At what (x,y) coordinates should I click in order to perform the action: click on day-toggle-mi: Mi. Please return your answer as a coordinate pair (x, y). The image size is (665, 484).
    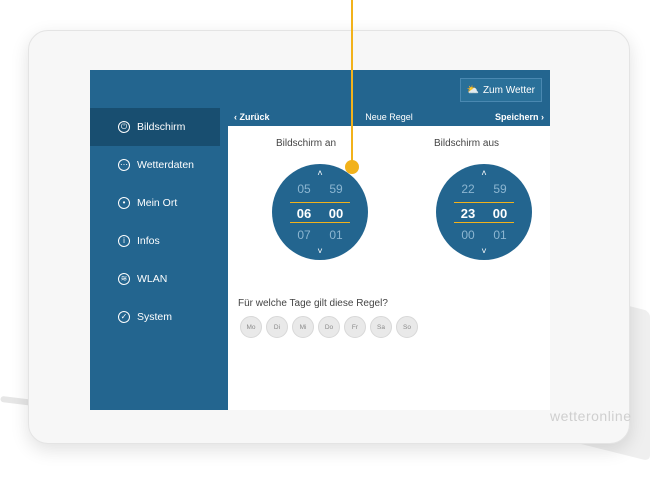
    Looking at the image, I should click on (303, 327).